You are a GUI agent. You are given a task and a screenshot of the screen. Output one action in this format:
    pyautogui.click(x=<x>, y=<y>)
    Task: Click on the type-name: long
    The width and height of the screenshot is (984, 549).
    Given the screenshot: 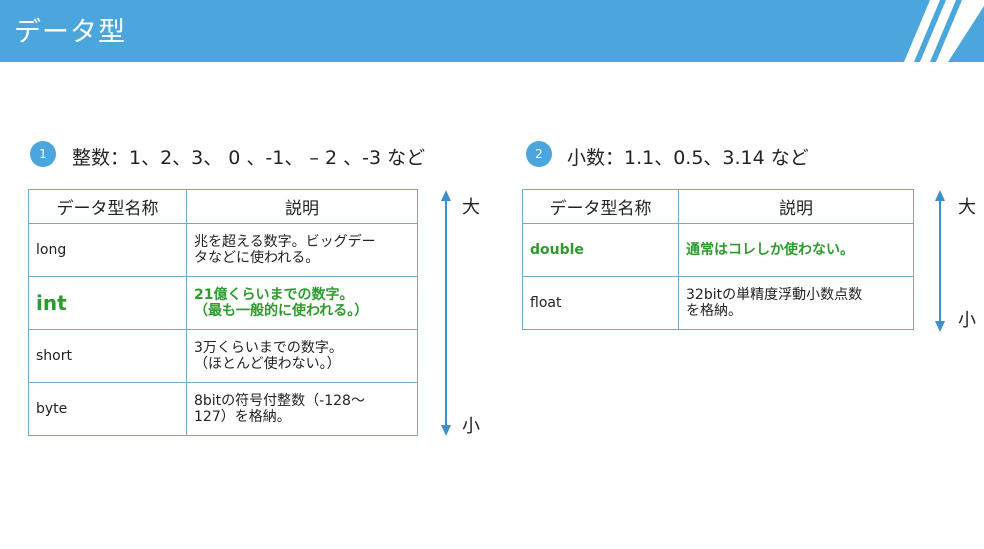 What is the action you would take?
    pyautogui.click(x=107, y=250)
    